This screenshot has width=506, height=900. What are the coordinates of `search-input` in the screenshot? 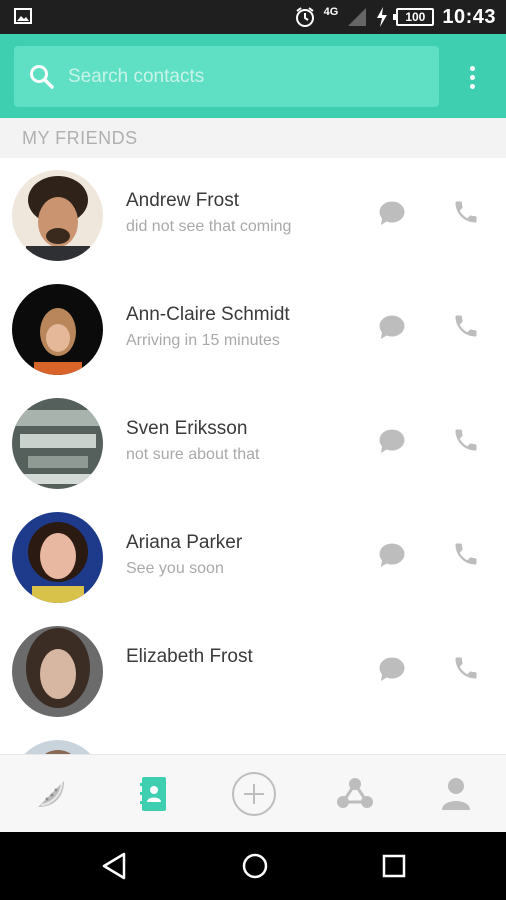 It's located at (238, 76).